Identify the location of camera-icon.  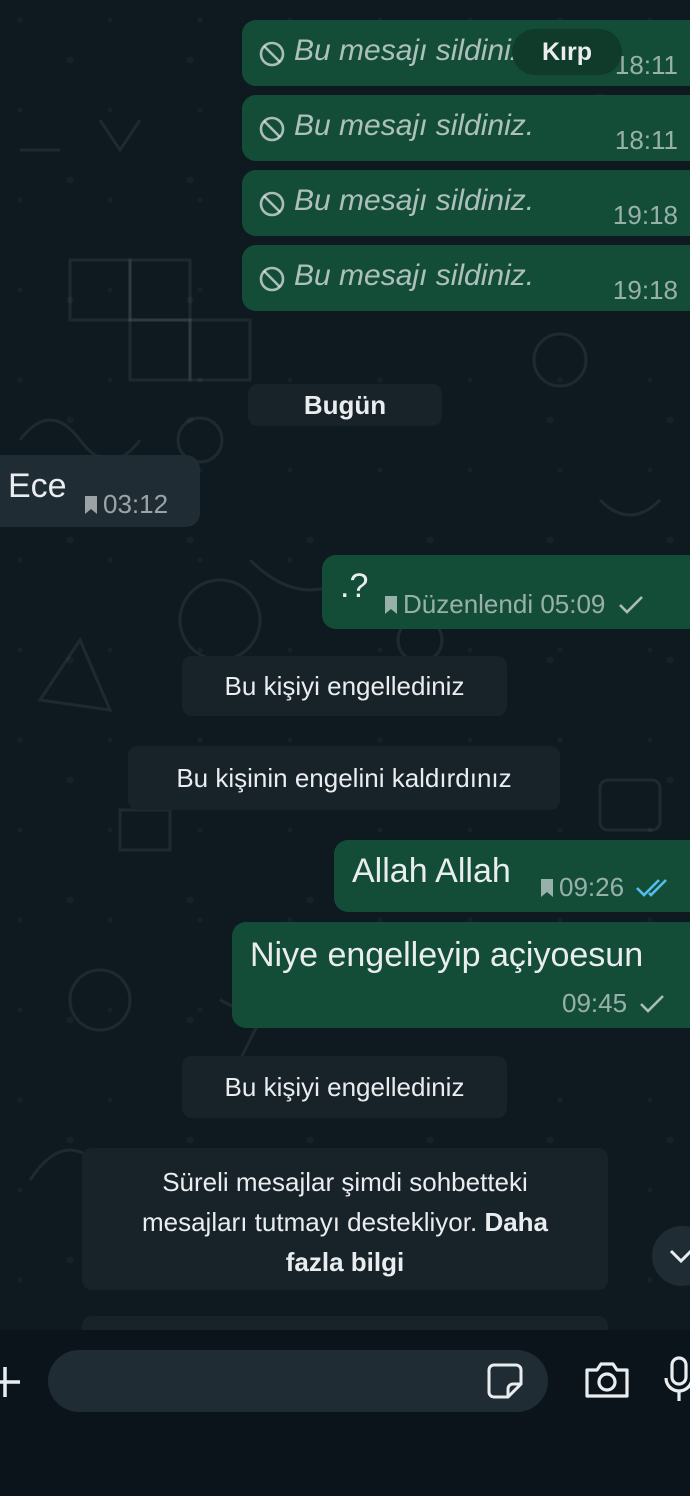
(607, 1380).